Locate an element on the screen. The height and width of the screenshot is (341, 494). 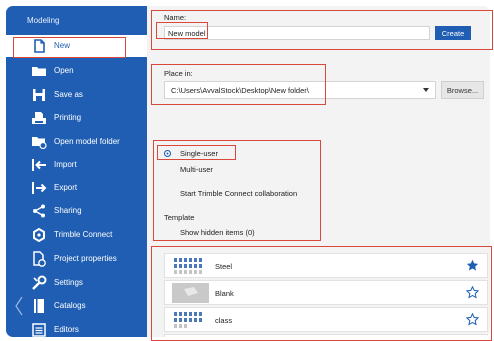
place-in-value: C:\Users\AvvalStock\Desktop\New folder\ is located at coordinates (240, 90).